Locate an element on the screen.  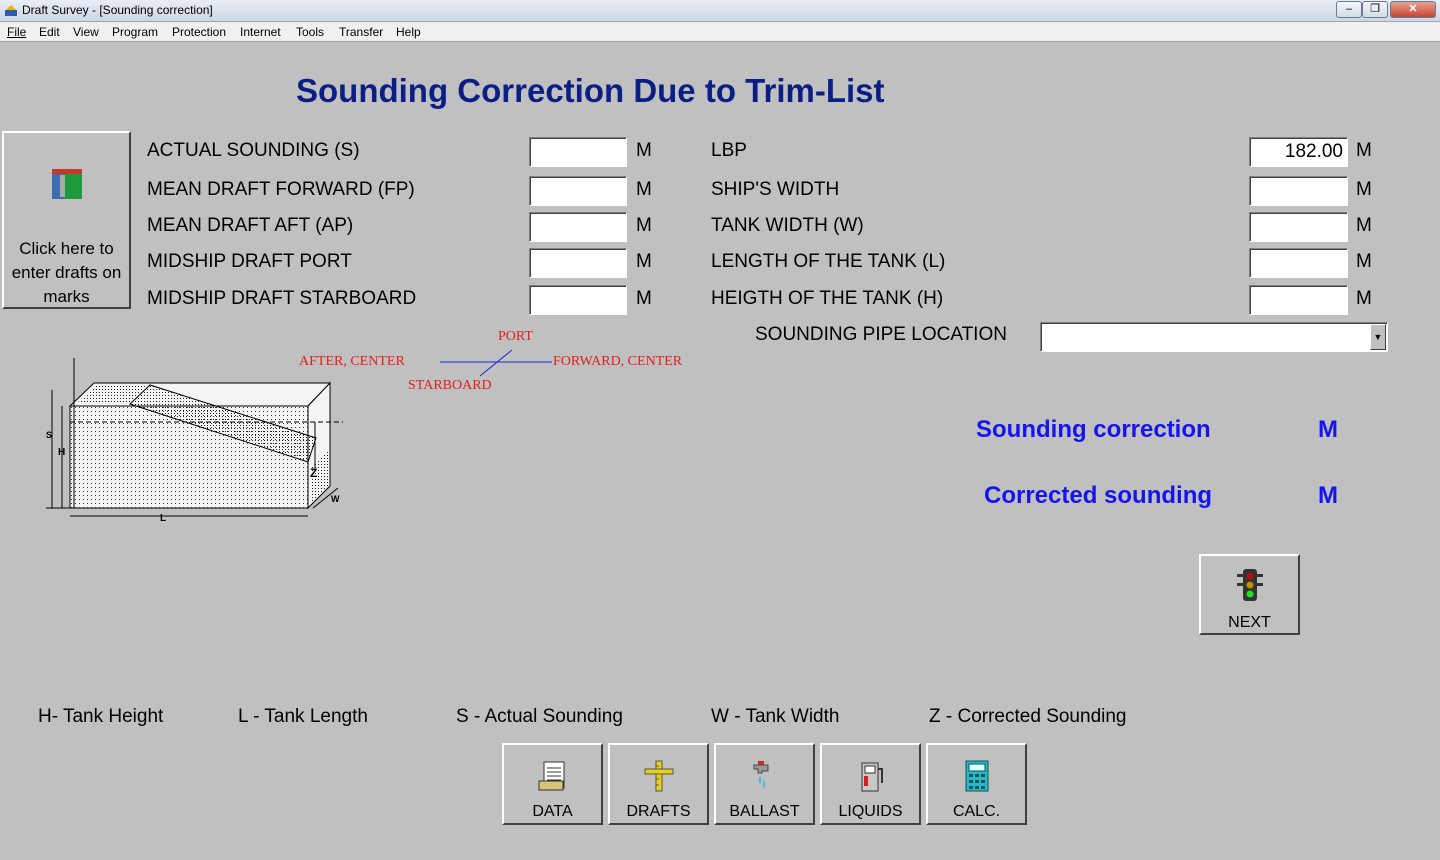
liquids-label: LIQUIDS is located at coordinates (870, 811).